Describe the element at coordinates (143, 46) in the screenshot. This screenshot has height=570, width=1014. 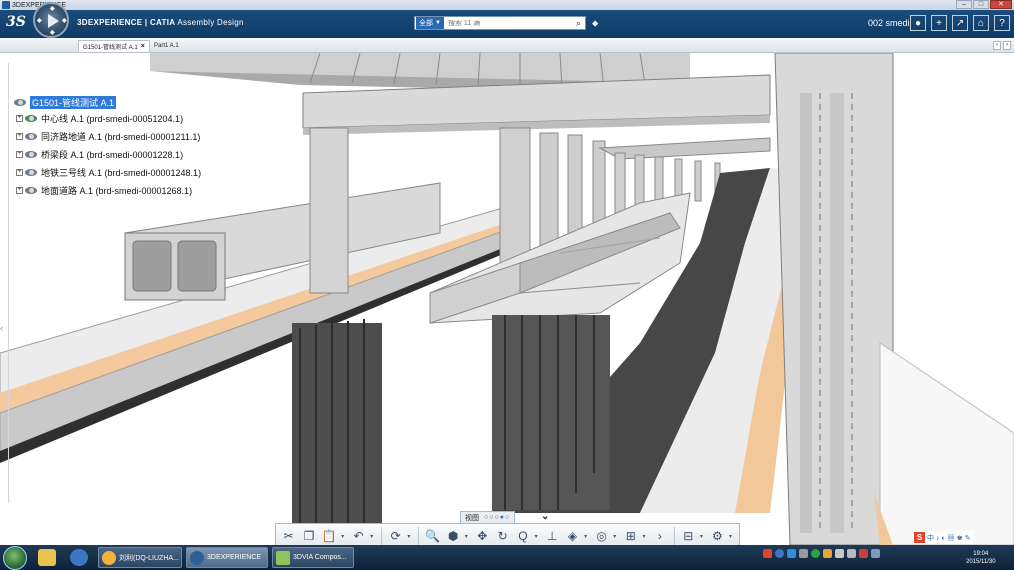
I see `close-icon: ×` at that location.